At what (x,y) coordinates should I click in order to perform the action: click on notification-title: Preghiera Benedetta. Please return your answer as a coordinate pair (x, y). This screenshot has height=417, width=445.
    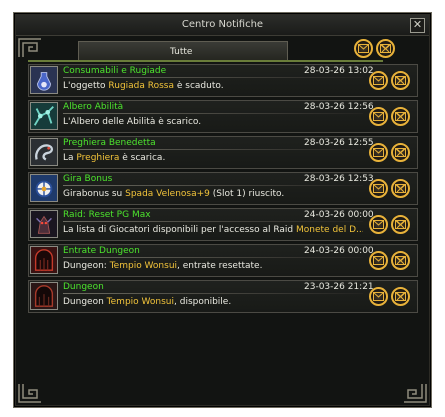
    Looking at the image, I should click on (109, 143).